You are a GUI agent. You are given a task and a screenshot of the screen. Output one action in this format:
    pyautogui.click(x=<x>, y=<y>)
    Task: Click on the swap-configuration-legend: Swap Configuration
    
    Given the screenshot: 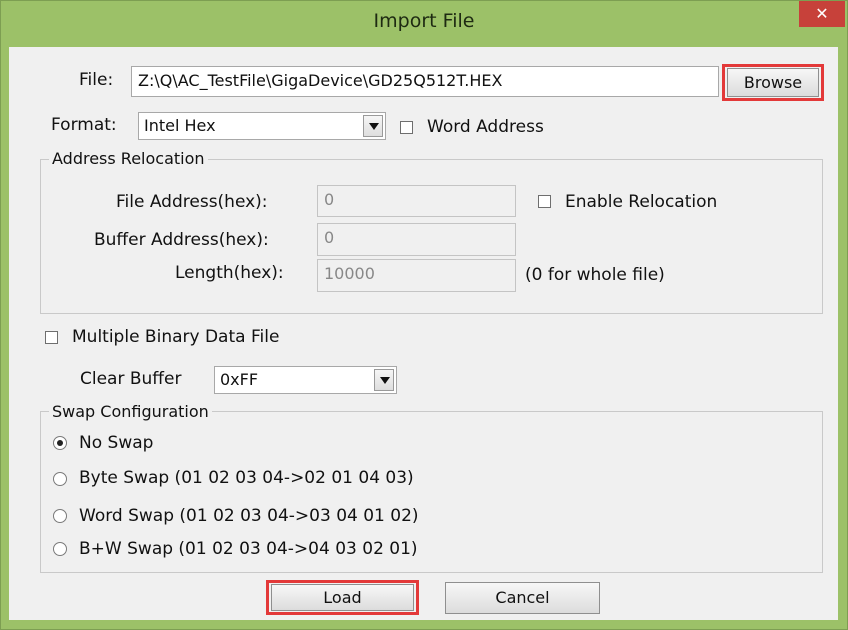 What is the action you would take?
    pyautogui.click(x=130, y=411)
    